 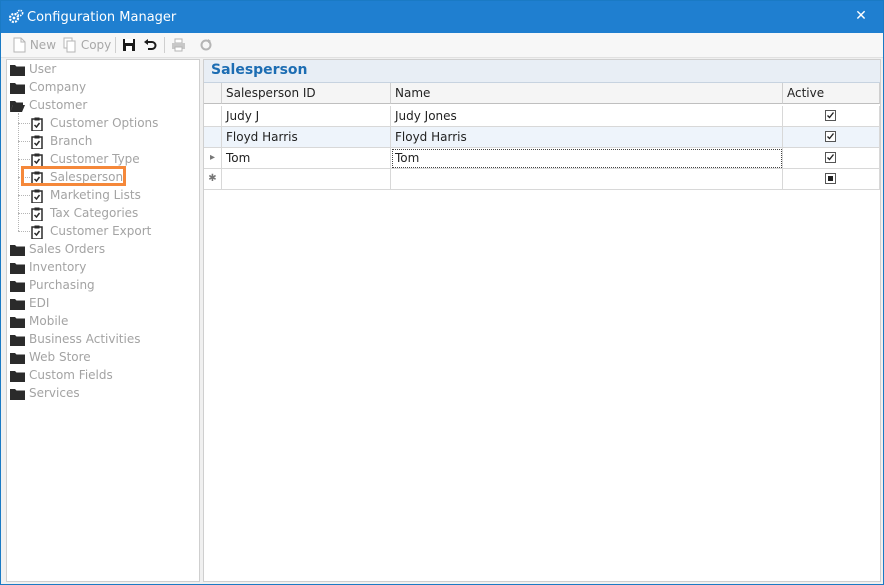 What do you see at coordinates (104, 123) in the screenshot?
I see `tree-item-label: Customer Options` at bounding box center [104, 123].